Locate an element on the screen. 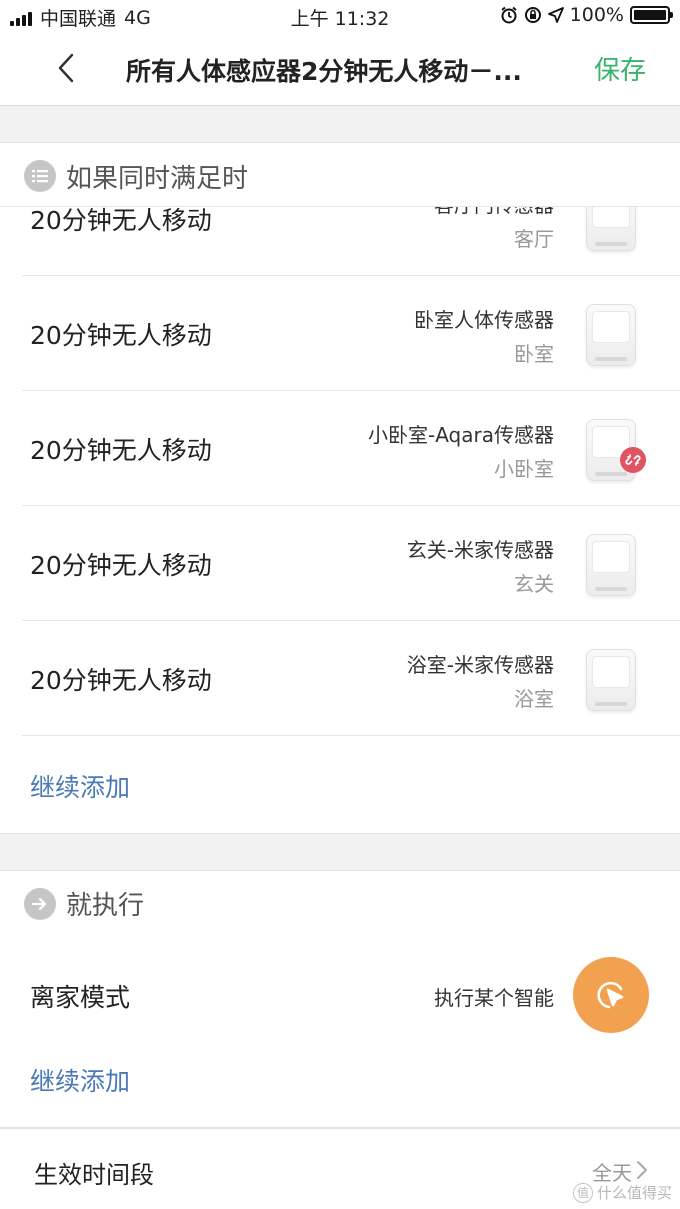 This screenshot has height=1209, width=680. chevron-left-icon is located at coordinates (66, 68).